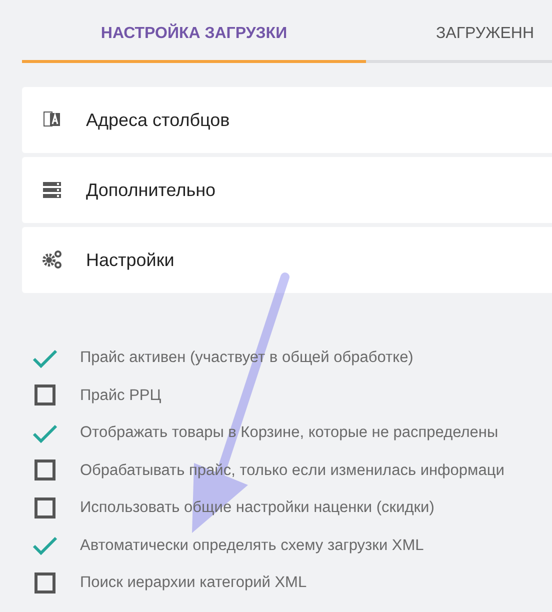 The width and height of the screenshot is (552, 612). Describe the element at coordinates (459, 40) in the screenshot. I see `tab: ЗАГРУЖЕНН` at that location.